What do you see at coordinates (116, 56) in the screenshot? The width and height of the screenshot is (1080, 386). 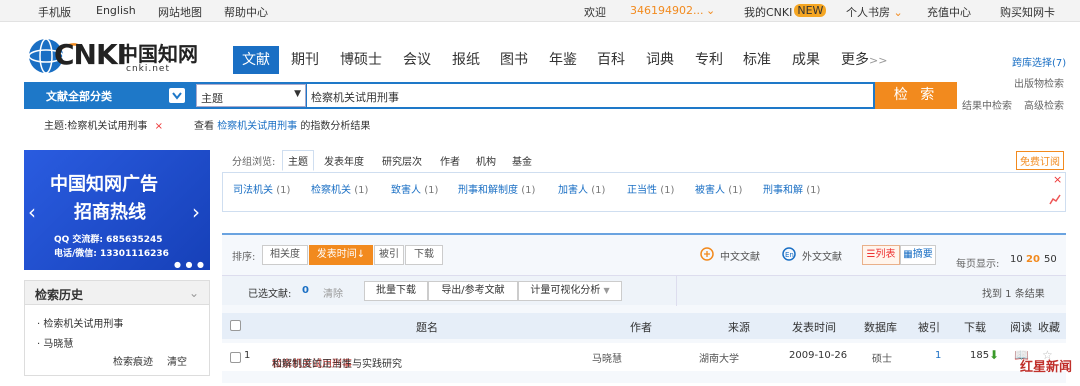 I see `cnki-logo: CNKI 中国知网 cnki.net` at bounding box center [116, 56].